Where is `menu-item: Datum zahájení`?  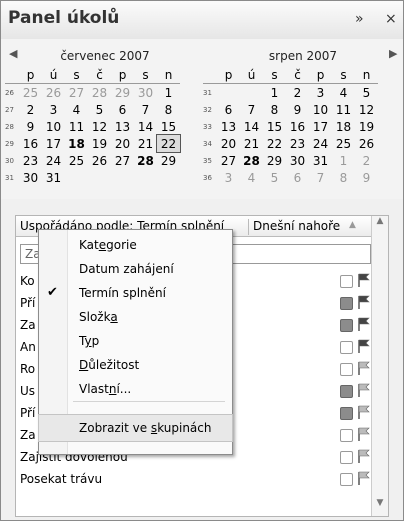
menu-item: Datum zahájení is located at coordinates (135, 269).